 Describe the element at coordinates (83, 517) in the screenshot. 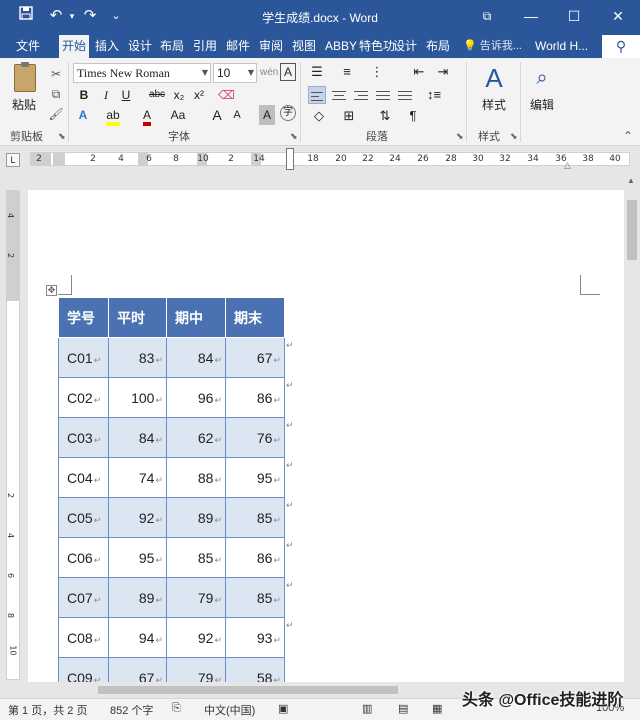

I see `table-cell: C05↵` at that location.